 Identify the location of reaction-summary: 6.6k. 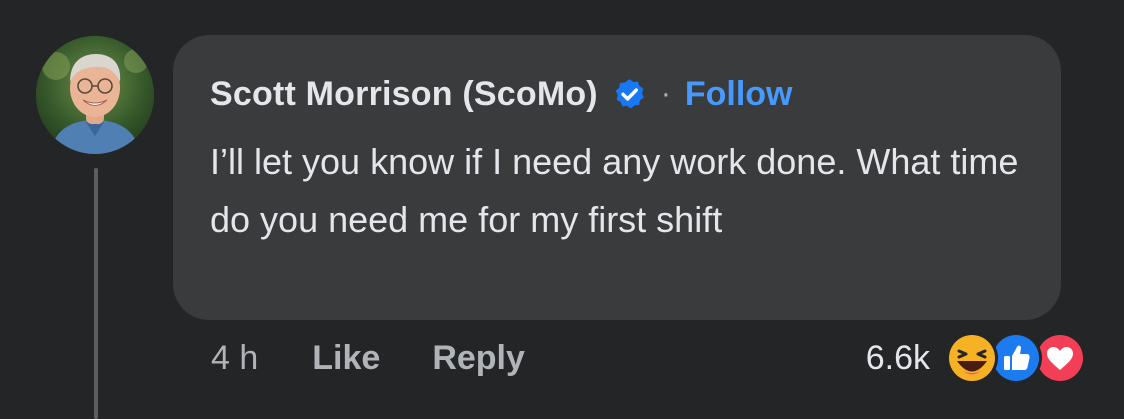
(977, 358).